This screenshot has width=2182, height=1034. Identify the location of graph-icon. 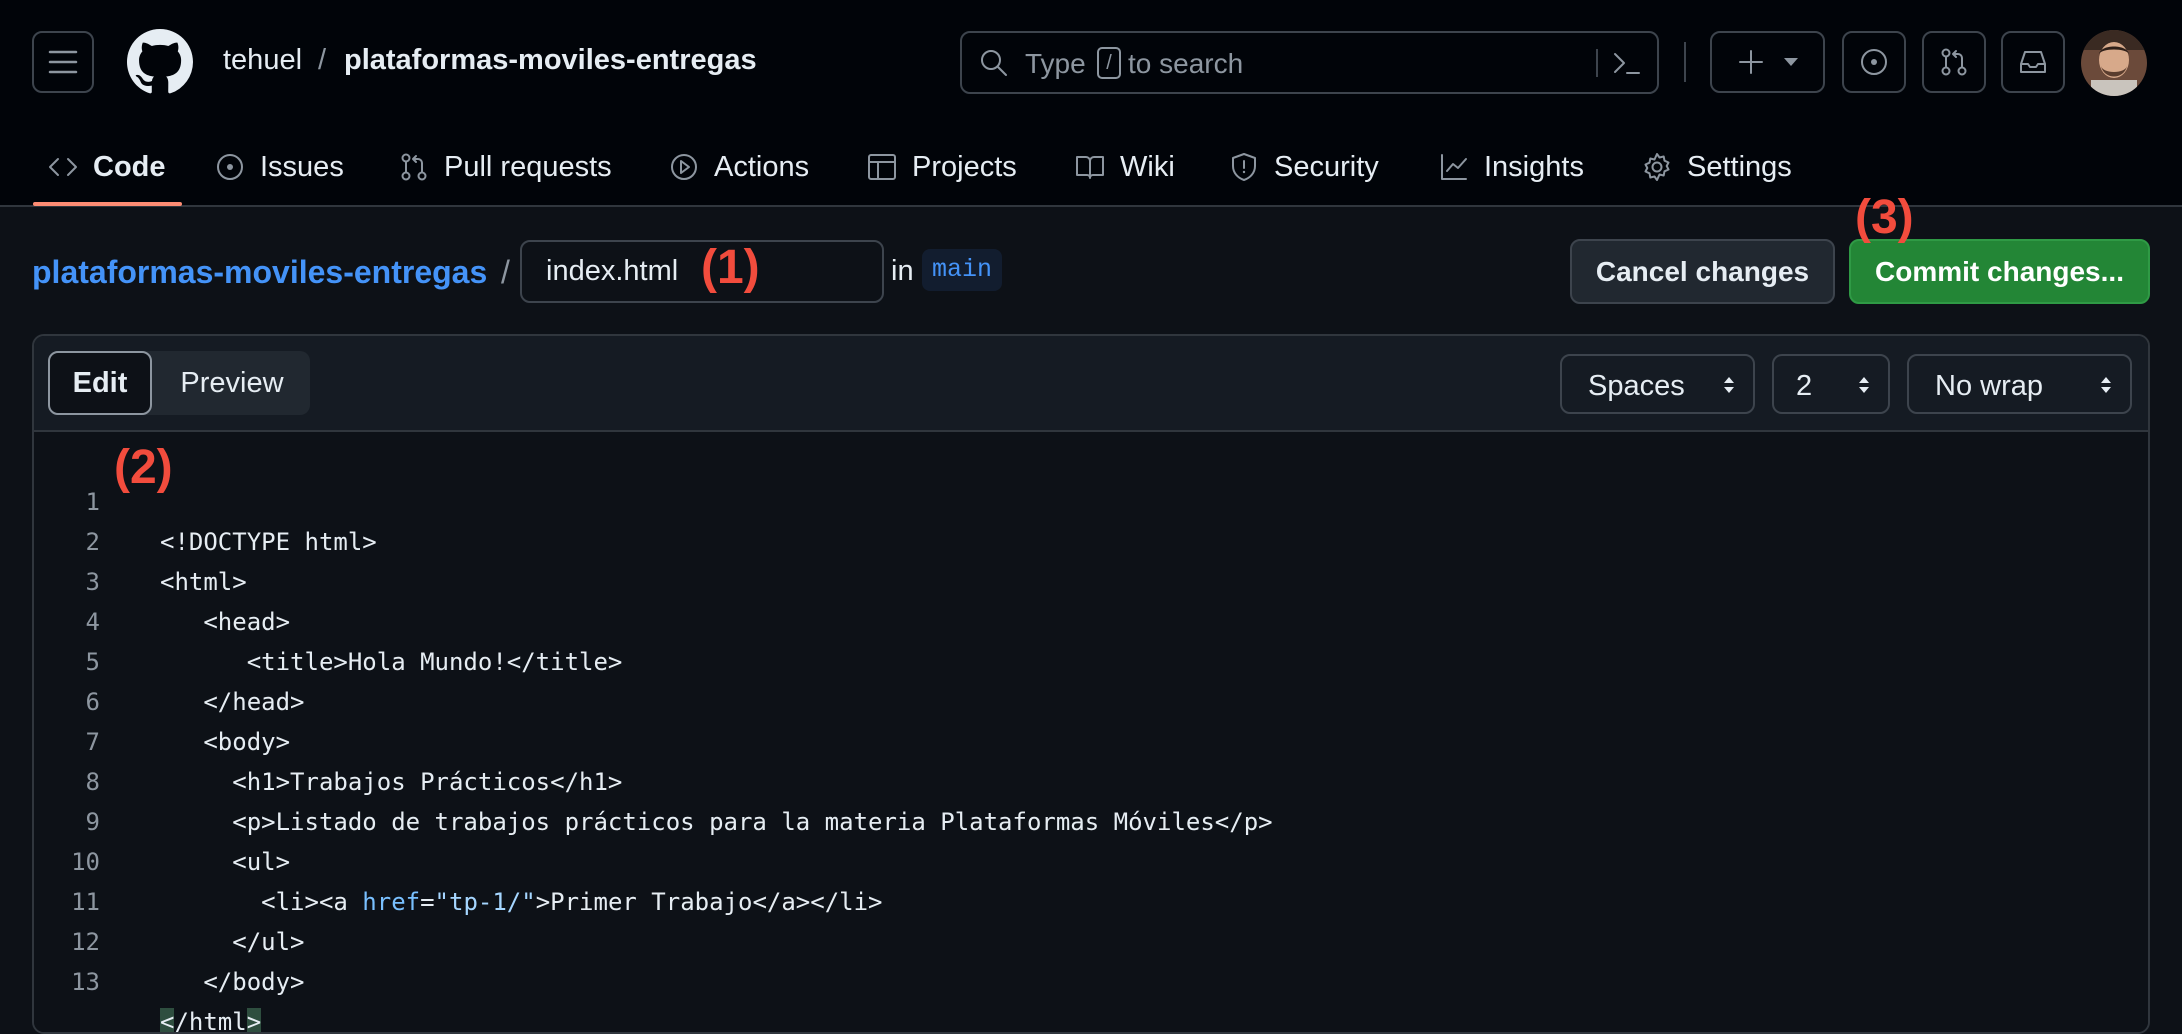
(1454, 167).